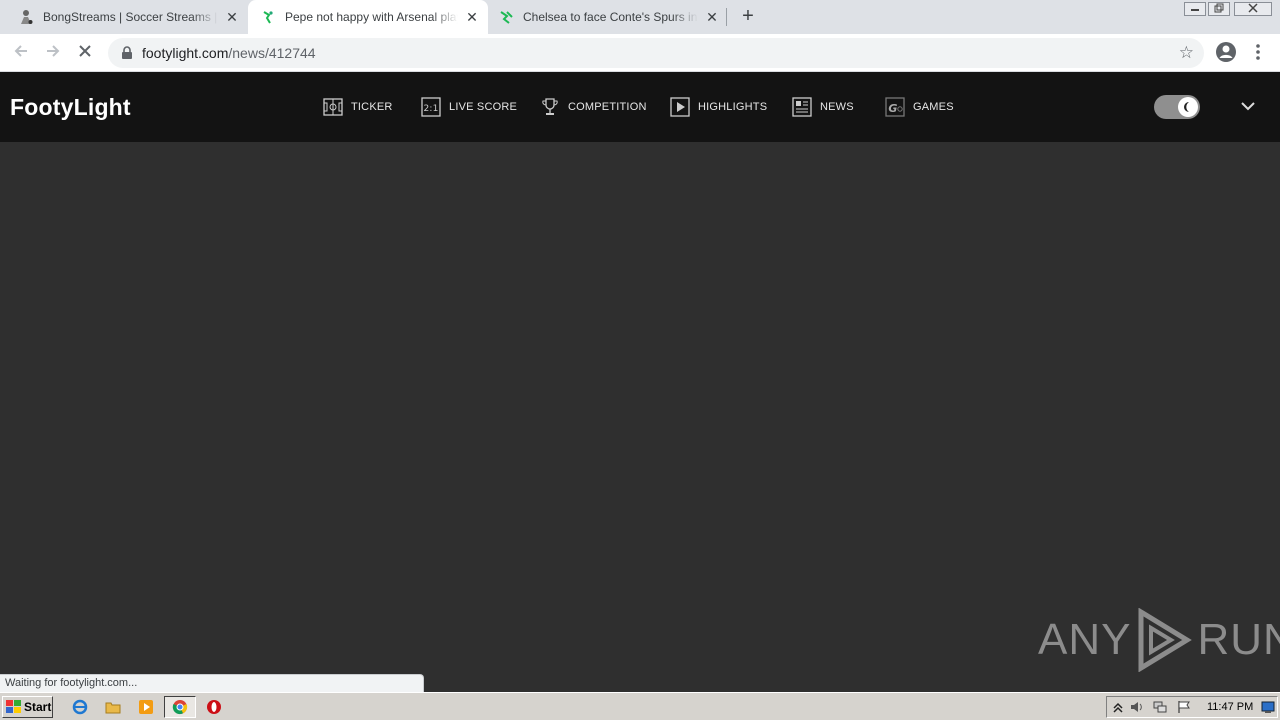  I want to click on nav-item-highlights: HIGHLIGHTS, so click(718, 107).